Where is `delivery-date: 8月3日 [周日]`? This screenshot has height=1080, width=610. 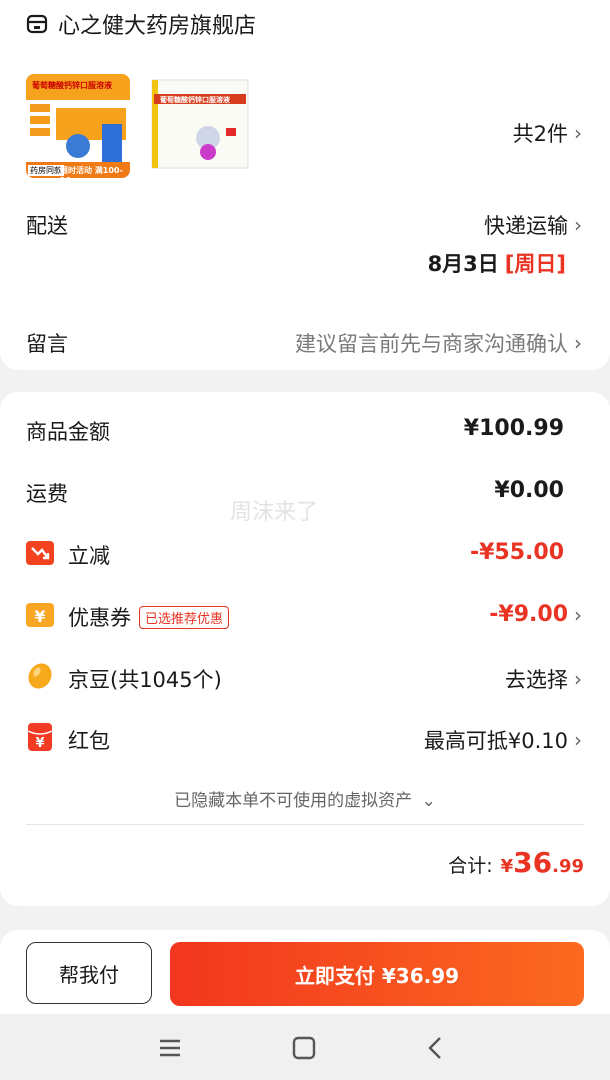
delivery-date: 8月3日 [周日] is located at coordinates (497, 263).